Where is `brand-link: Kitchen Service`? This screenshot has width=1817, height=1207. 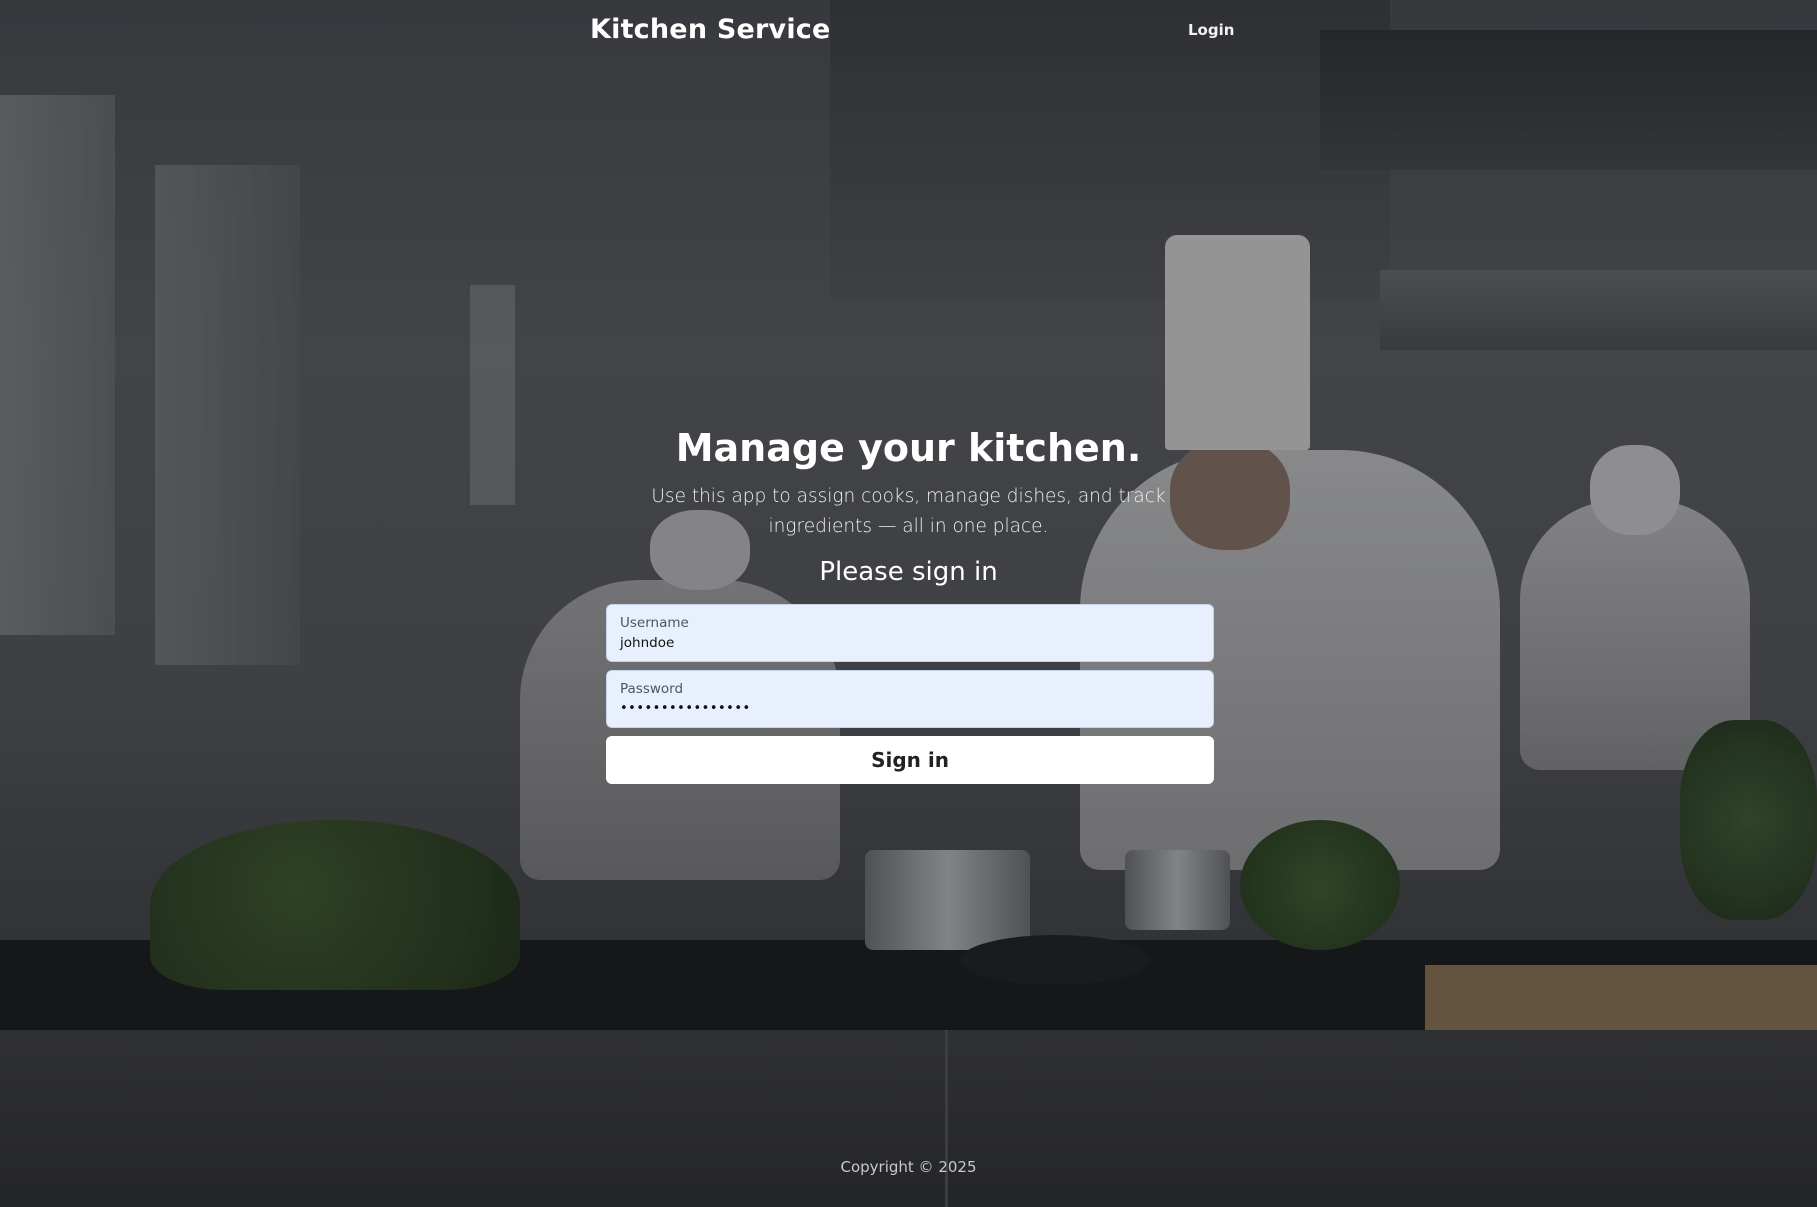
brand-link: Kitchen Service is located at coordinates (710, 29).